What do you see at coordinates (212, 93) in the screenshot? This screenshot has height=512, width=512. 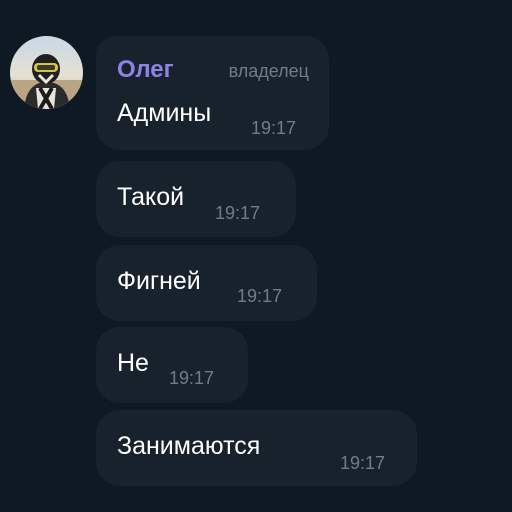 I see `message-bubble: Олег владелец Админы 19:17` at bounding box center [212, 93].